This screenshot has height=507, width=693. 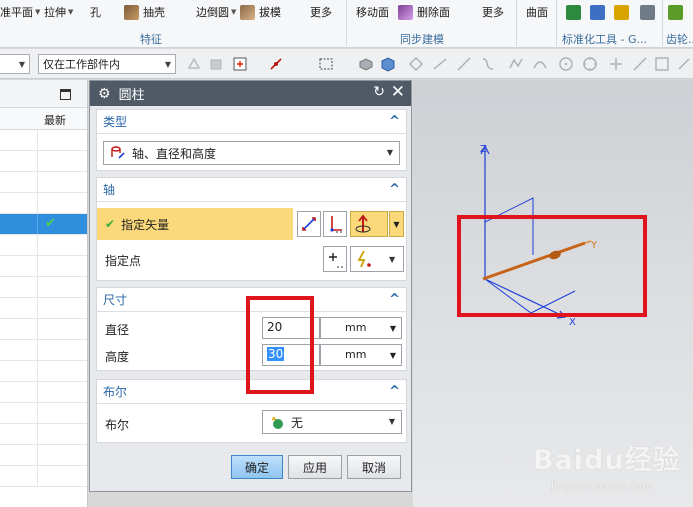 What do you see at coordinates (194, 64) in the screenshot?
I see `select-feature-icon` at bounding box center [194, 64].